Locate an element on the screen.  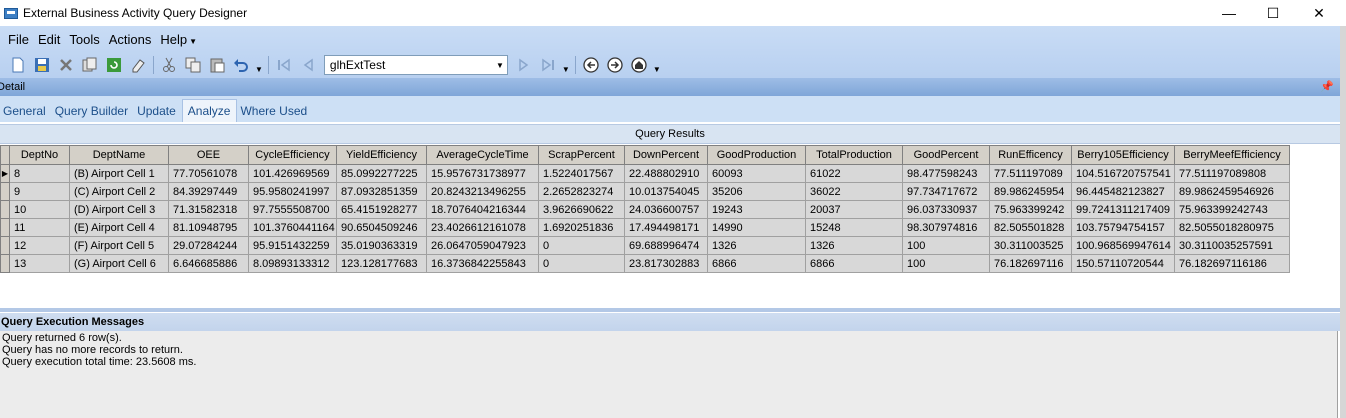
table-cell: 36022 is located at coordinates (854, 191).